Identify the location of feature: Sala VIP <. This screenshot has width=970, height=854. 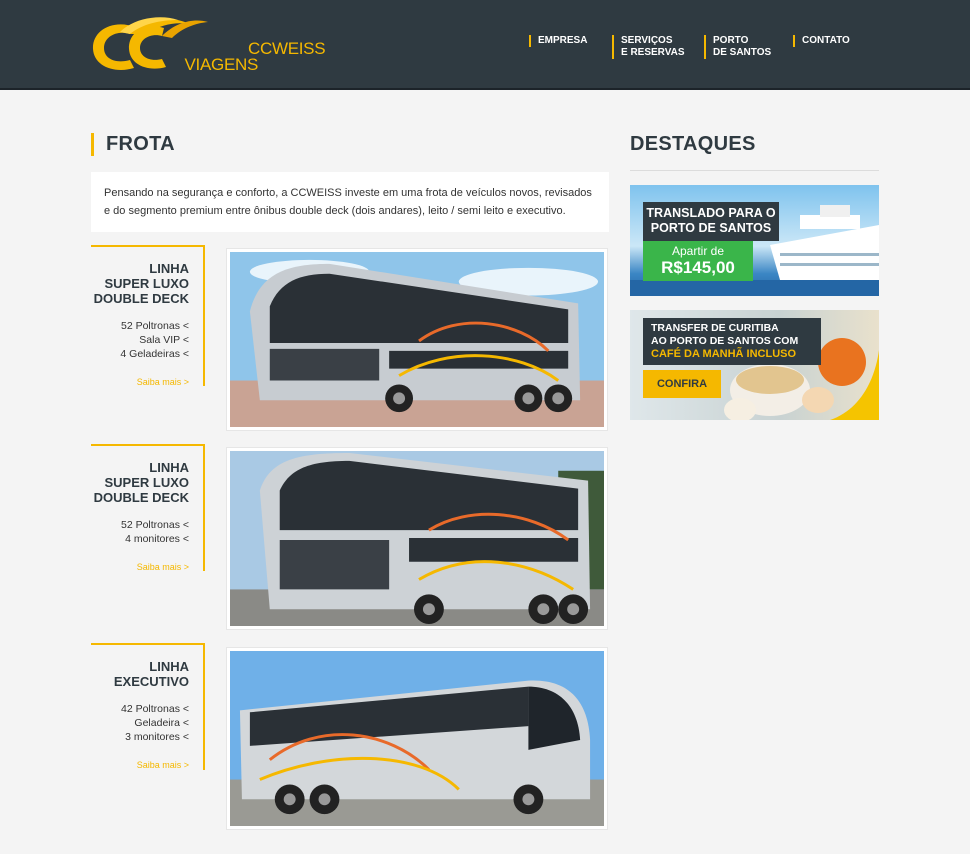
(164, 340).